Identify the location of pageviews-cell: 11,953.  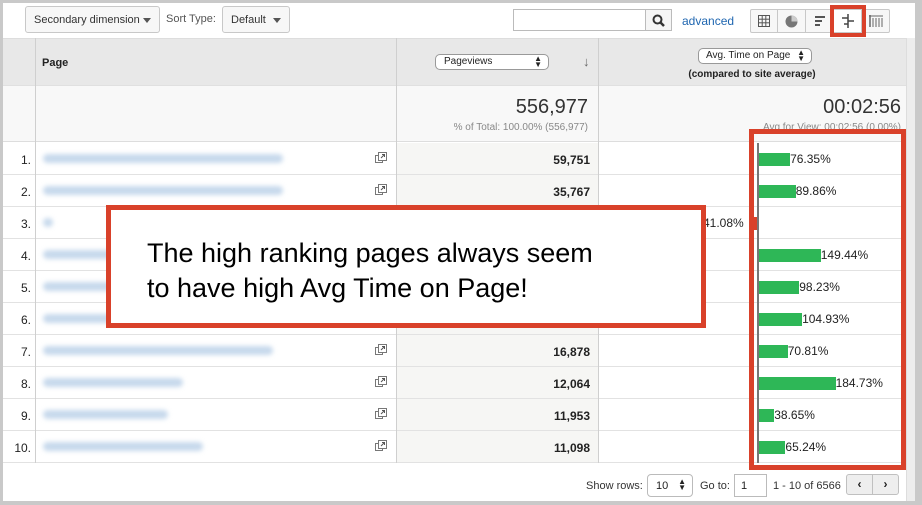
(497, 414).